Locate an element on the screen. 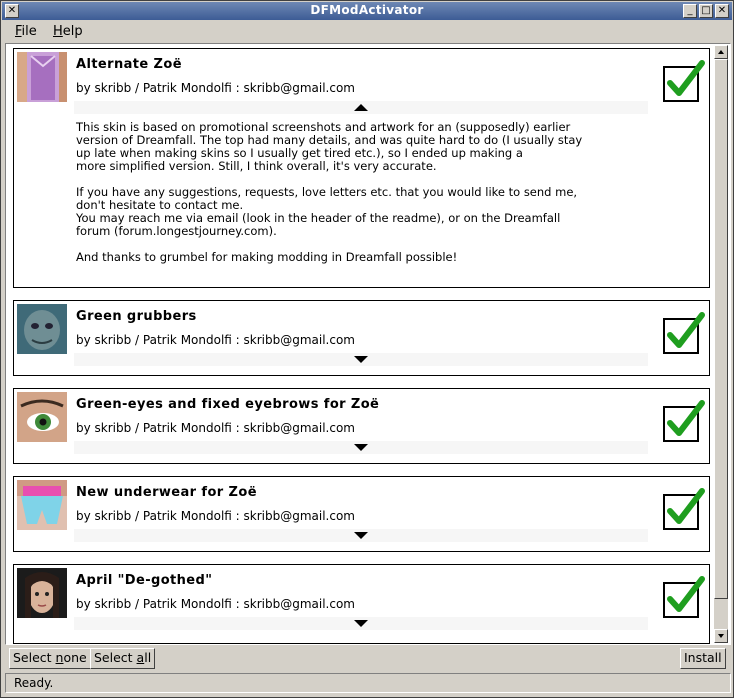 The image size is (734, 698). menu-help-mnemonic: H is located at coordinates (58, 31).